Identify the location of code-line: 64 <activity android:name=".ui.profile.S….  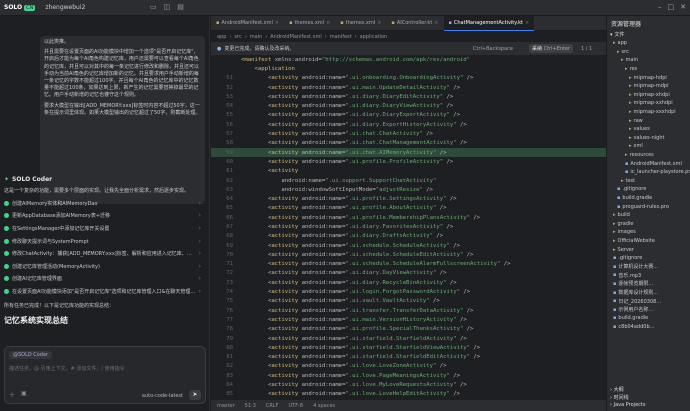
(408, 198).